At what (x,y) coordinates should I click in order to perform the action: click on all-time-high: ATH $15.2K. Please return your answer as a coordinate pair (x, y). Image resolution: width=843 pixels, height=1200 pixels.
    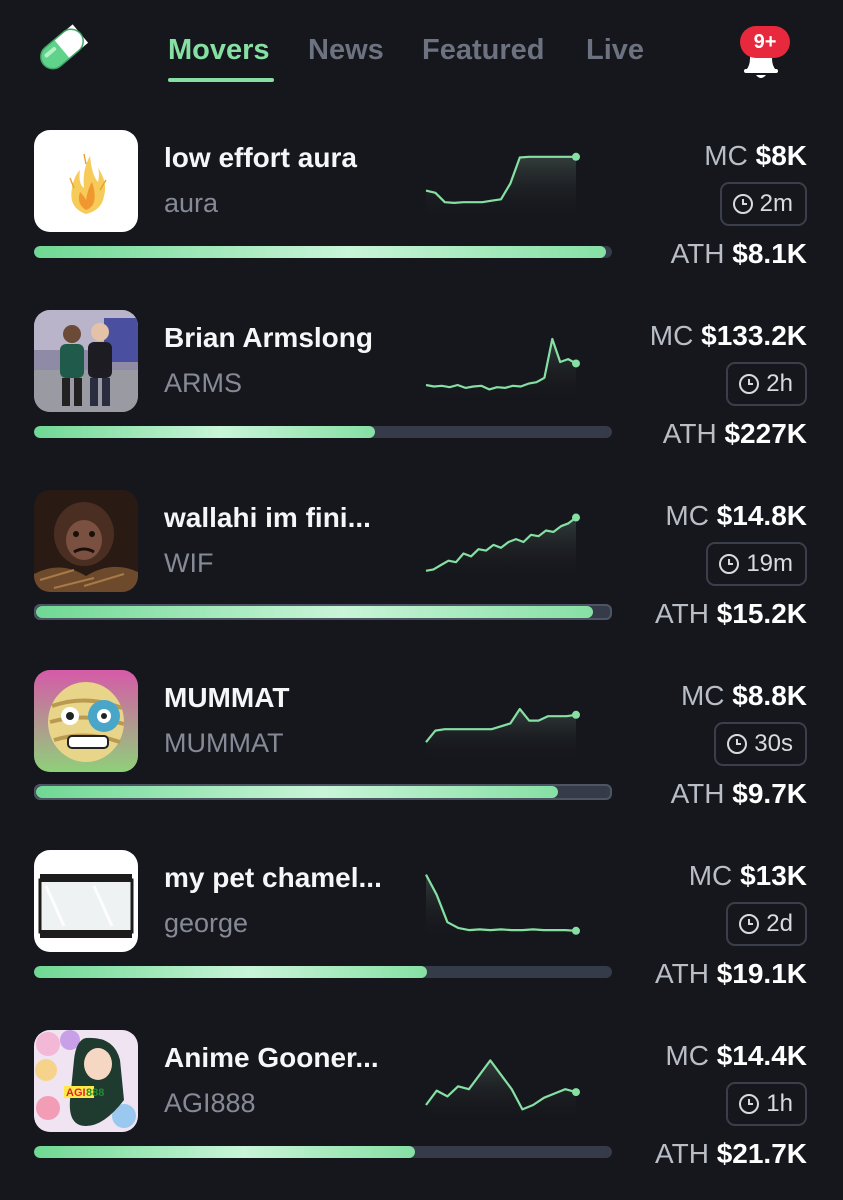
    Looking at the image, I should click on (731, 614).